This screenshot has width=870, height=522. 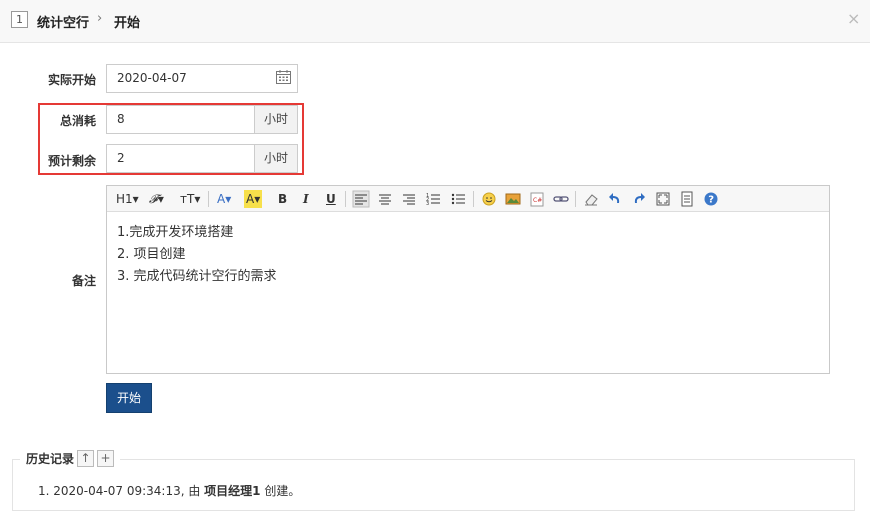 What do you see at coordinates (232, 491) in the screenshot?
I see `history-entry-actor: 项目经理1` at bounding box center [232, 491].